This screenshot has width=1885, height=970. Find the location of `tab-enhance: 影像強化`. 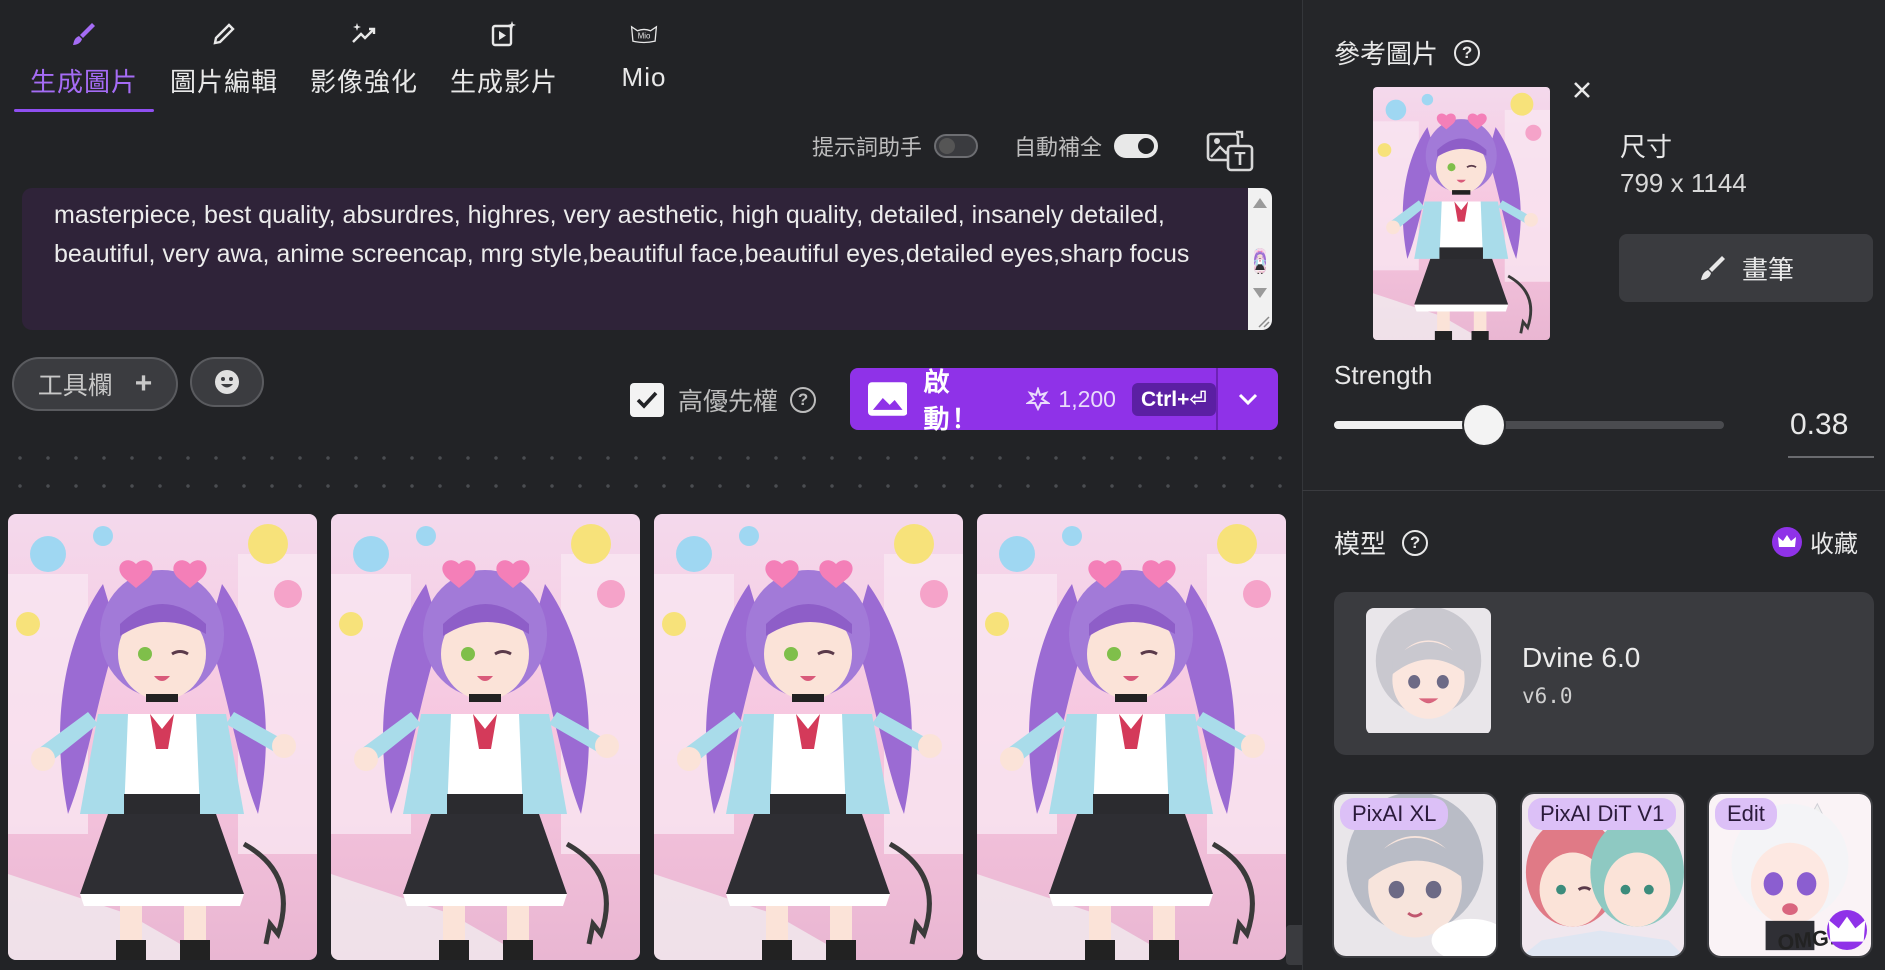

tab-enhance: 影像強化 is located at coordinates (364, 63).